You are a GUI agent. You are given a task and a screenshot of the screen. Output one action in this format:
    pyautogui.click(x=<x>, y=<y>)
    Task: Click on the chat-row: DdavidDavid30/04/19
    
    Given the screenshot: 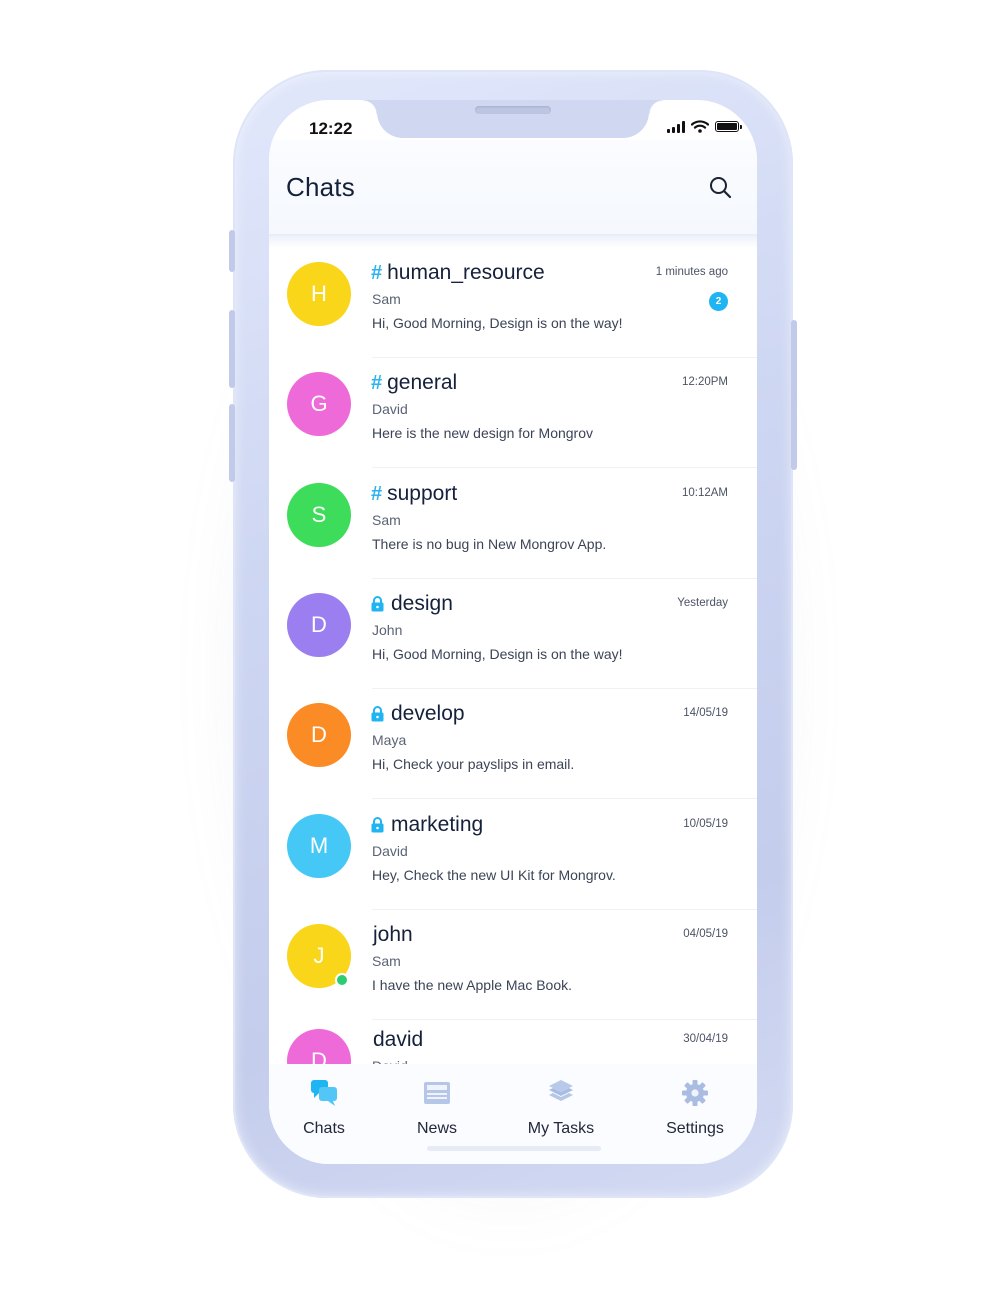 What is the action you would take?
    pyautogui.click(x=513, y=1039)
    